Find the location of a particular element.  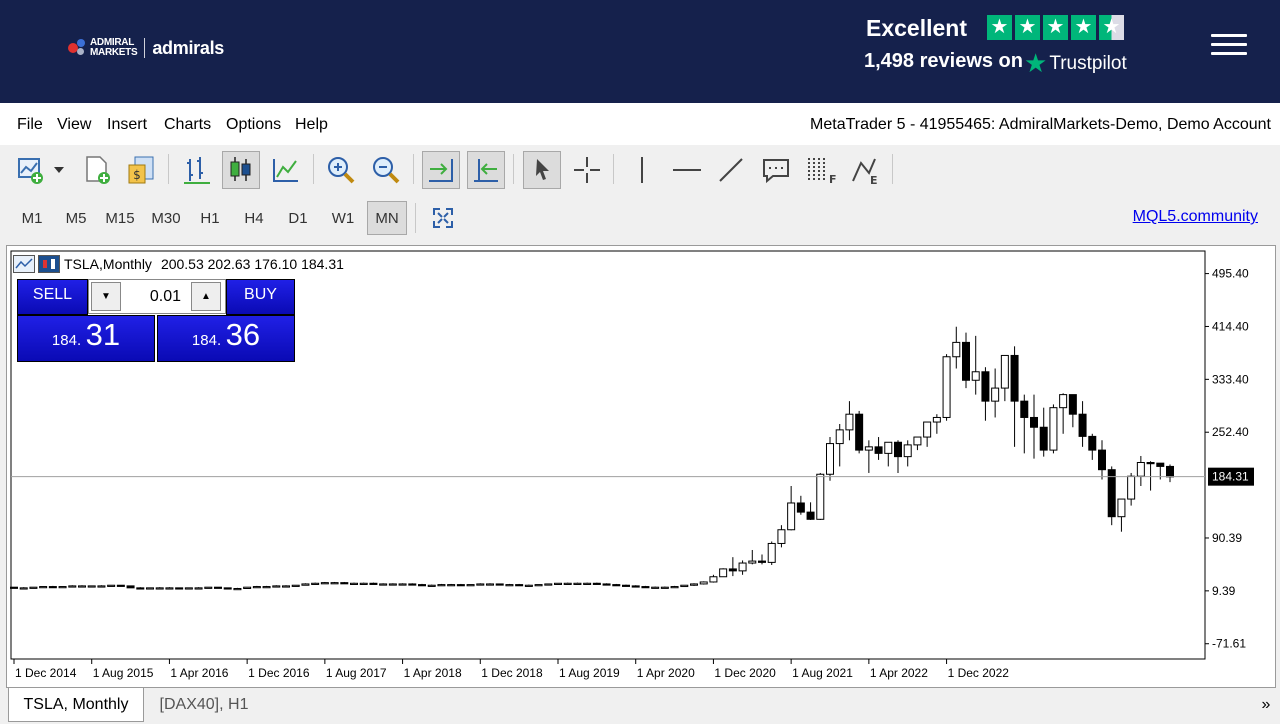

y-tick-label: 414.40 is located at coordinates (1230, 326).